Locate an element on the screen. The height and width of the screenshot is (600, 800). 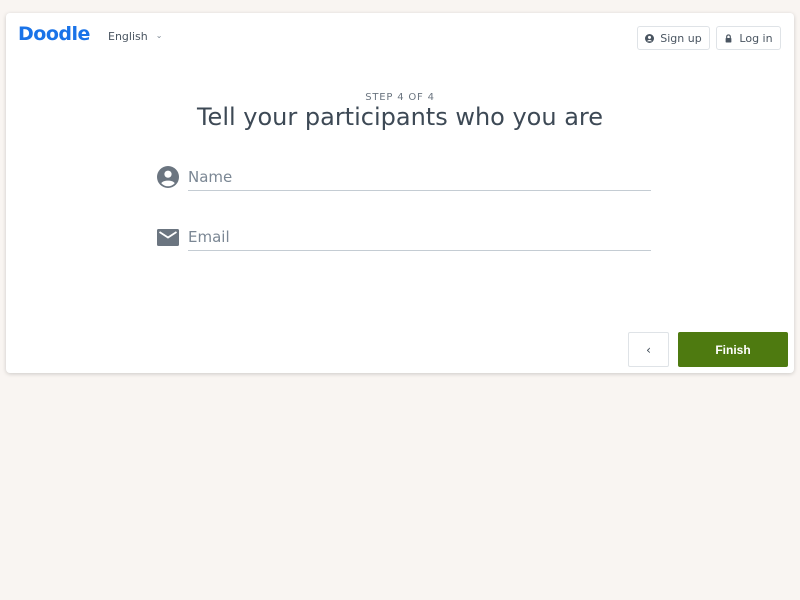
email-field-group is located at coordinates (403, 238).